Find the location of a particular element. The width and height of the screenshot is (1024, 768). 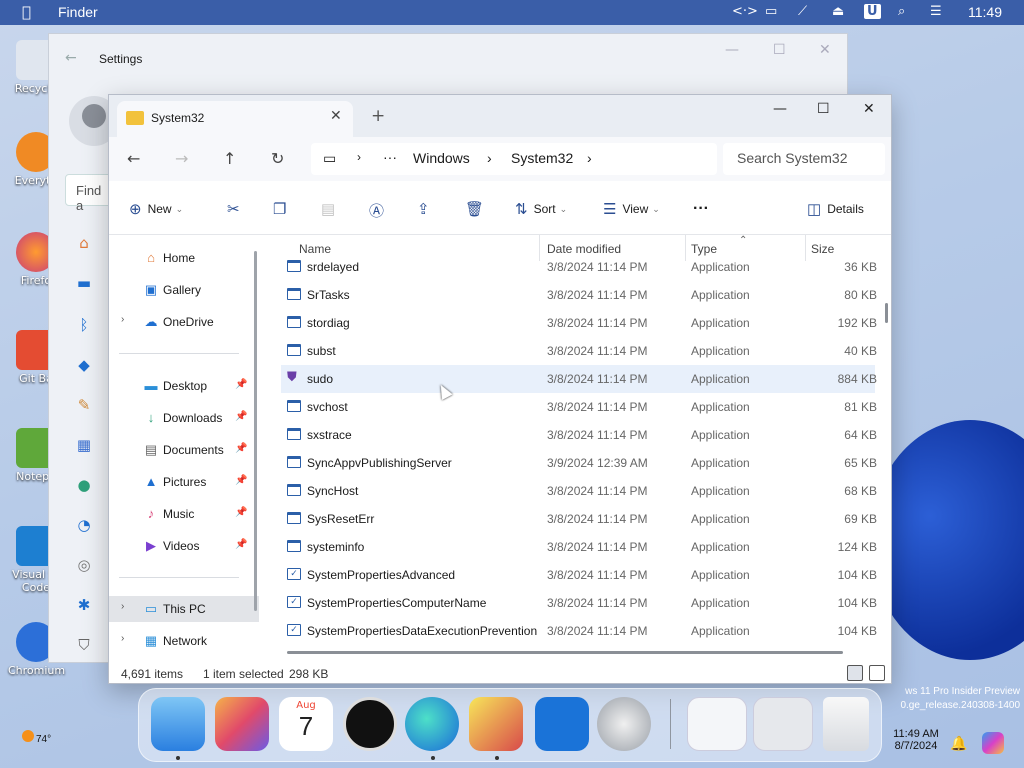

new-button: ⊕ New ⌄ is located at coordinates (156, 209).